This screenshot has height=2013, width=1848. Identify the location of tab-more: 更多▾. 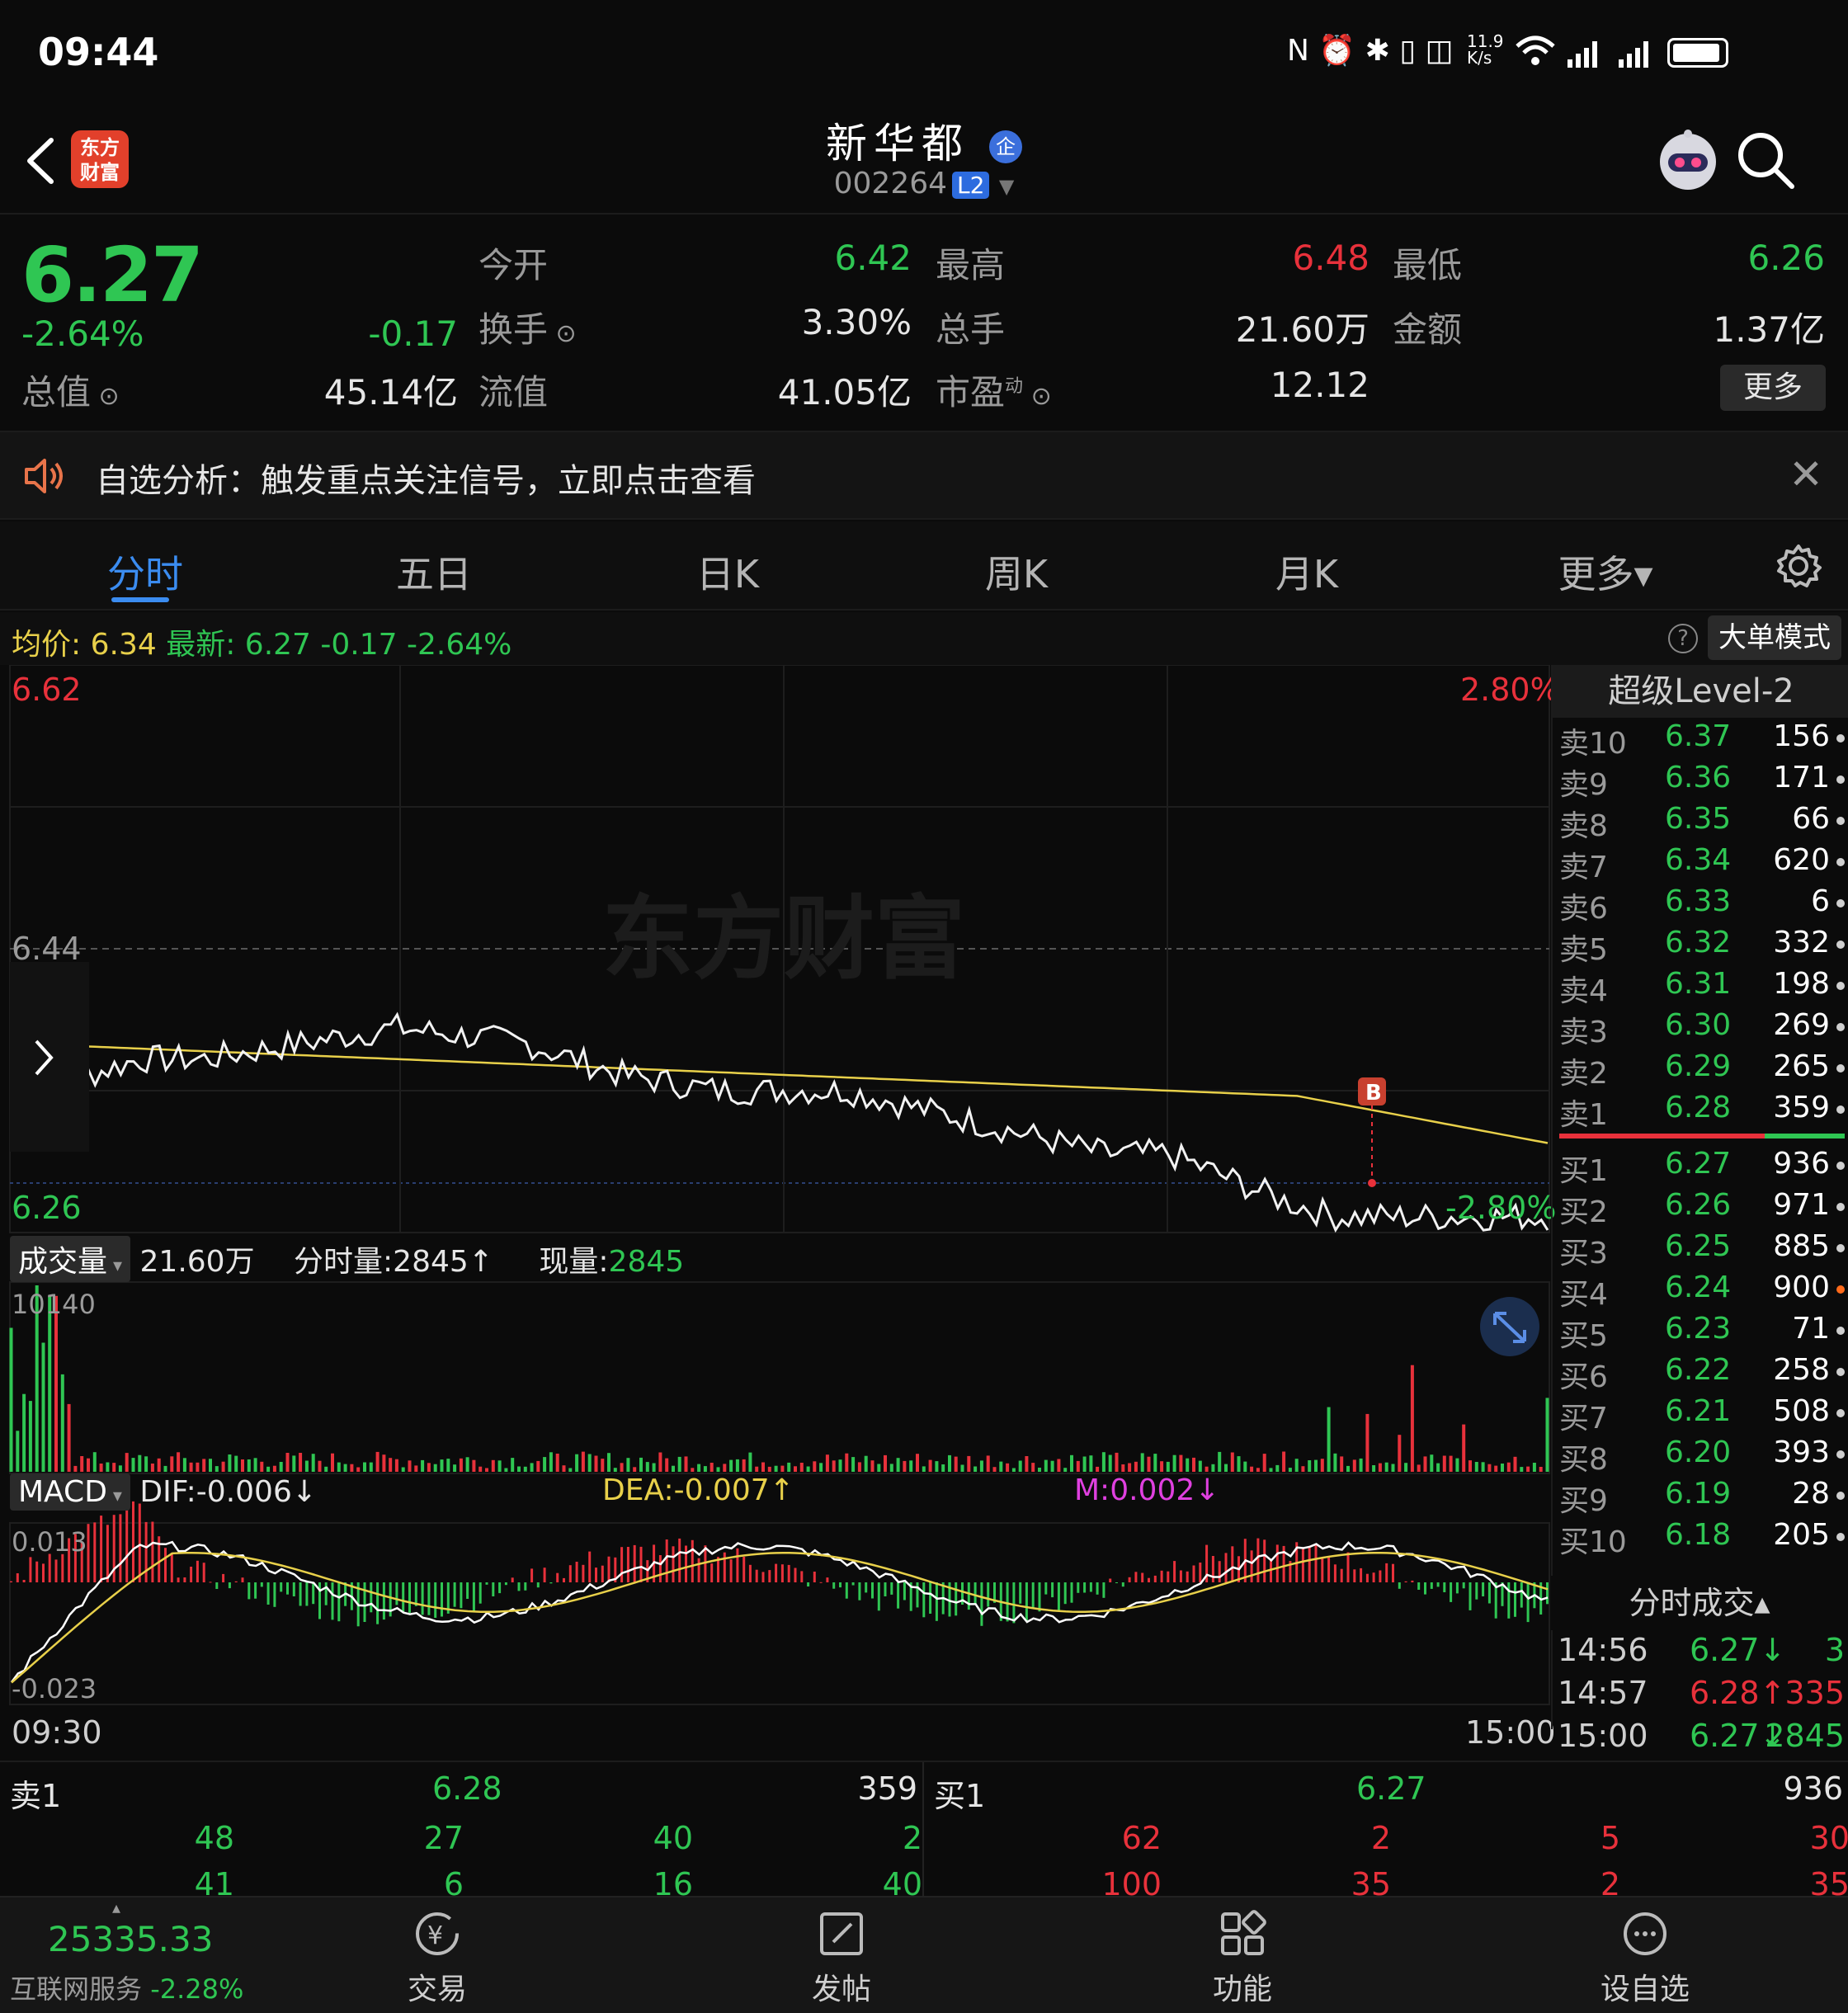
(1605, 571).